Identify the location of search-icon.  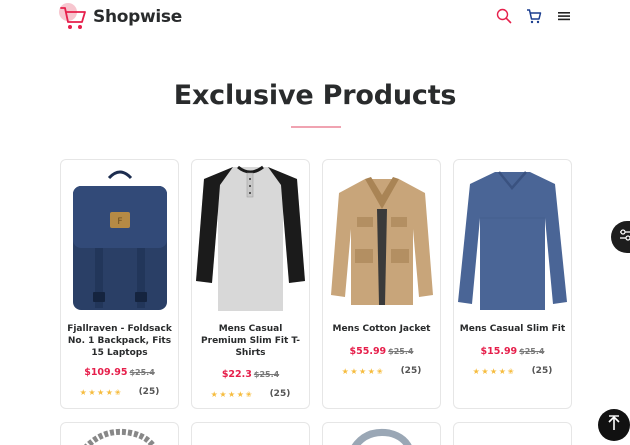
(504, 16).